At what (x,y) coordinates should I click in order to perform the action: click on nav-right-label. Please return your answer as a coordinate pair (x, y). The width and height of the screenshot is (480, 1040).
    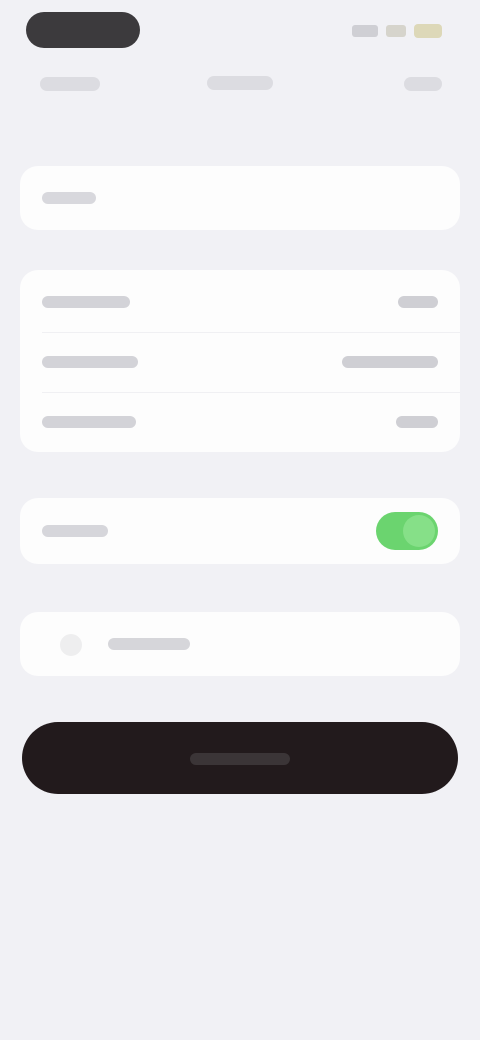
    Looking at the image, I should click on (423, 84).